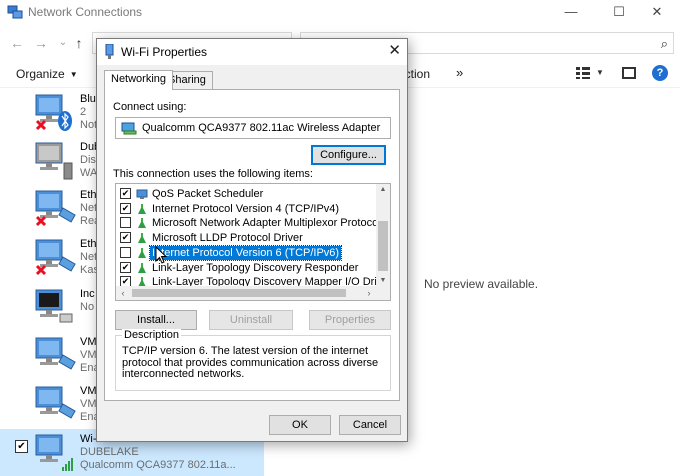  Describe the element at coordinates (600, 72) in the screenshot. I see `view-options-chevron-icon: ▼` at that location.